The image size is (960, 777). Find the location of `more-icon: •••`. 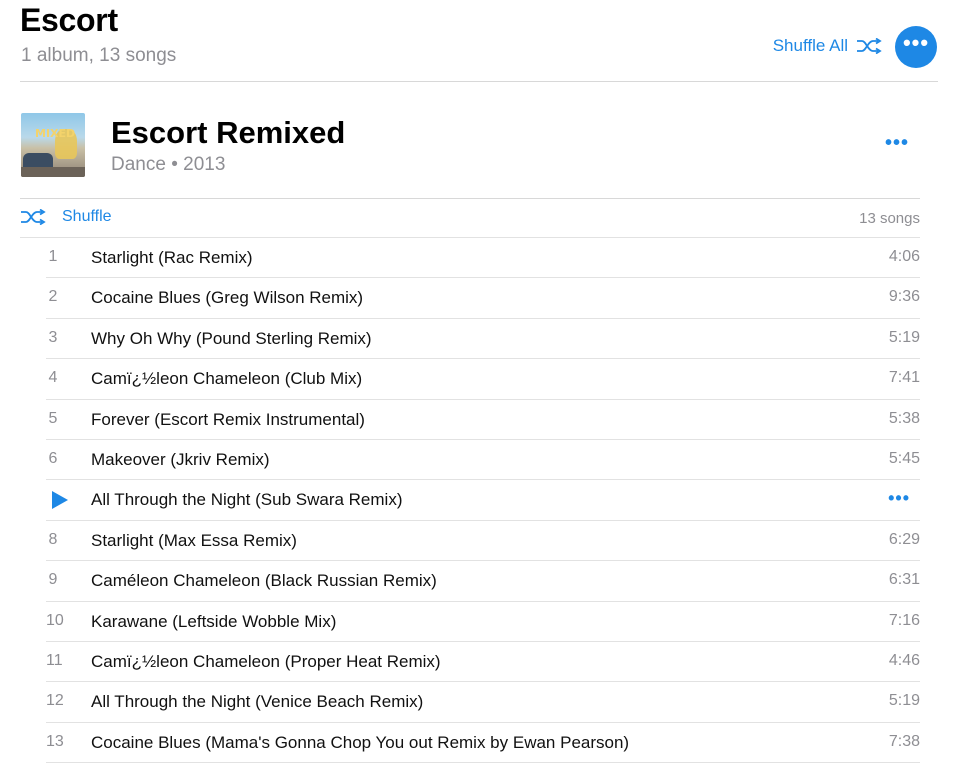

more-icon: ••• is located at coordinates (916, 42).